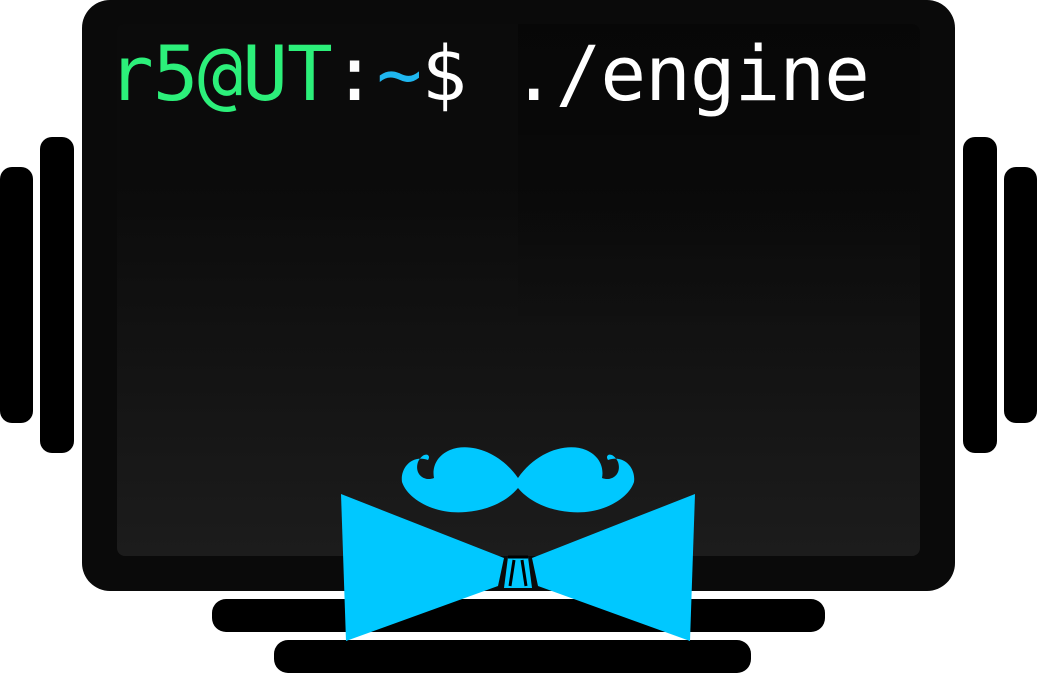 This screenshot has height=673, width=1037. Describe the element at coordinates (518, 567) in the screenshot. I see `bowtie-icon` at that location.